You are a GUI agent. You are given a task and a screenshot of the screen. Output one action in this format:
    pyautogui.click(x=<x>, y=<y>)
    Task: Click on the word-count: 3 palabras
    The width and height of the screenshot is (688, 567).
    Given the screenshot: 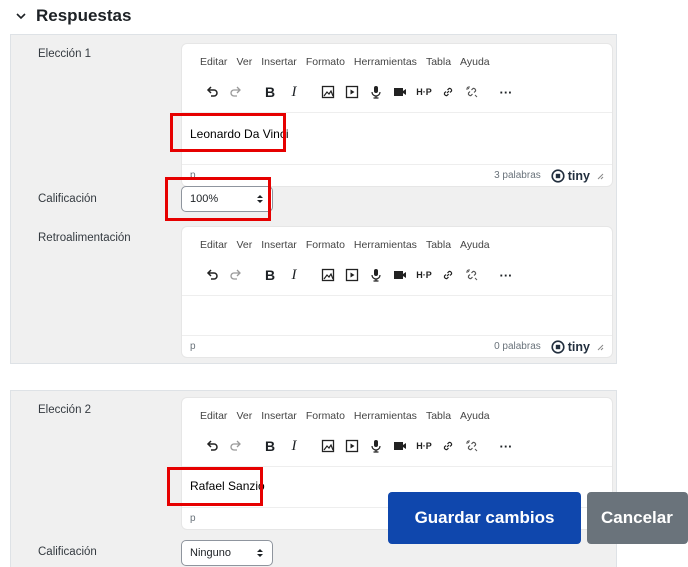 What is the action you would take?
    pyautogui.click(x=517, y=175)
    